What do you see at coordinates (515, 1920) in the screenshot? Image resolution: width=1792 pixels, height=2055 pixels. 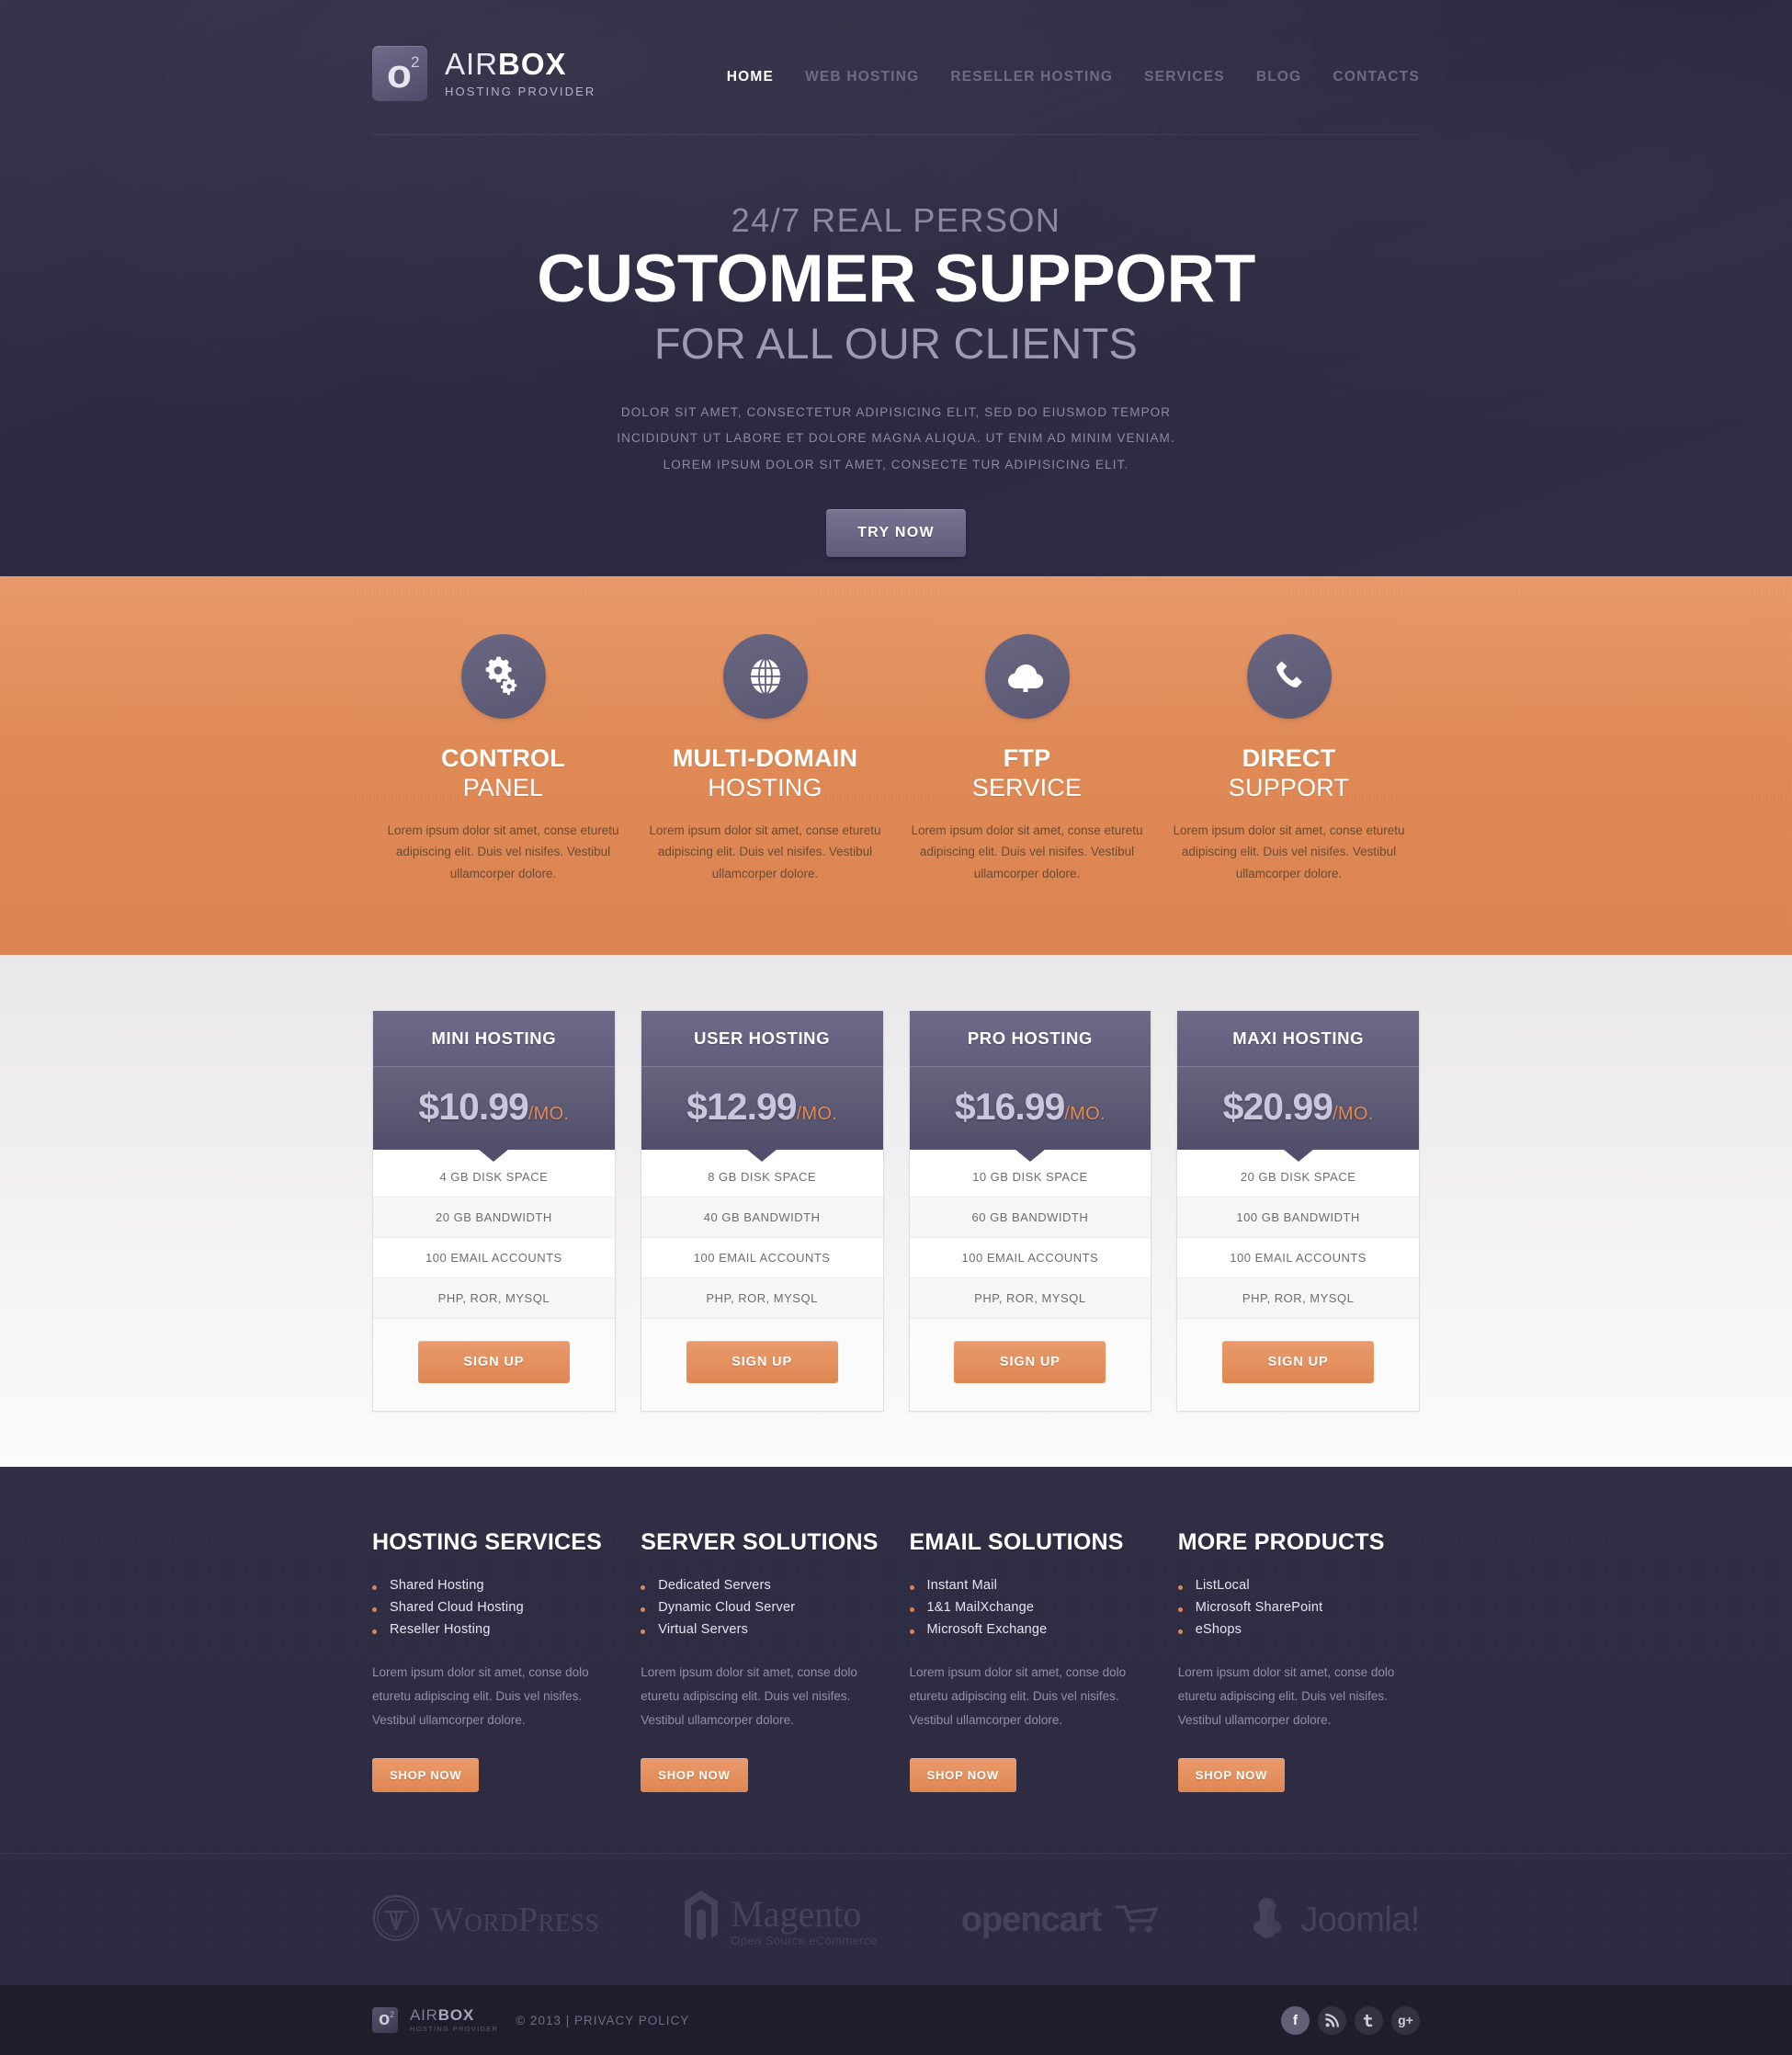 I see `brand-name: WordPress` at bounding box center [515, 1920].